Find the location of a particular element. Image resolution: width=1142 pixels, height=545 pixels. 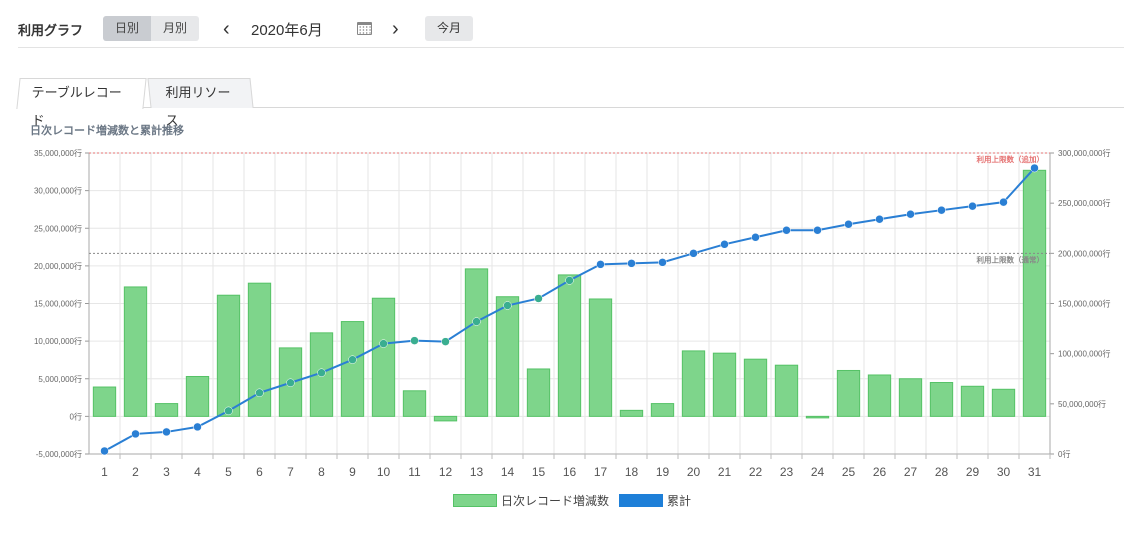

x-tick-label: 23 is located at coordinates (787, 472).